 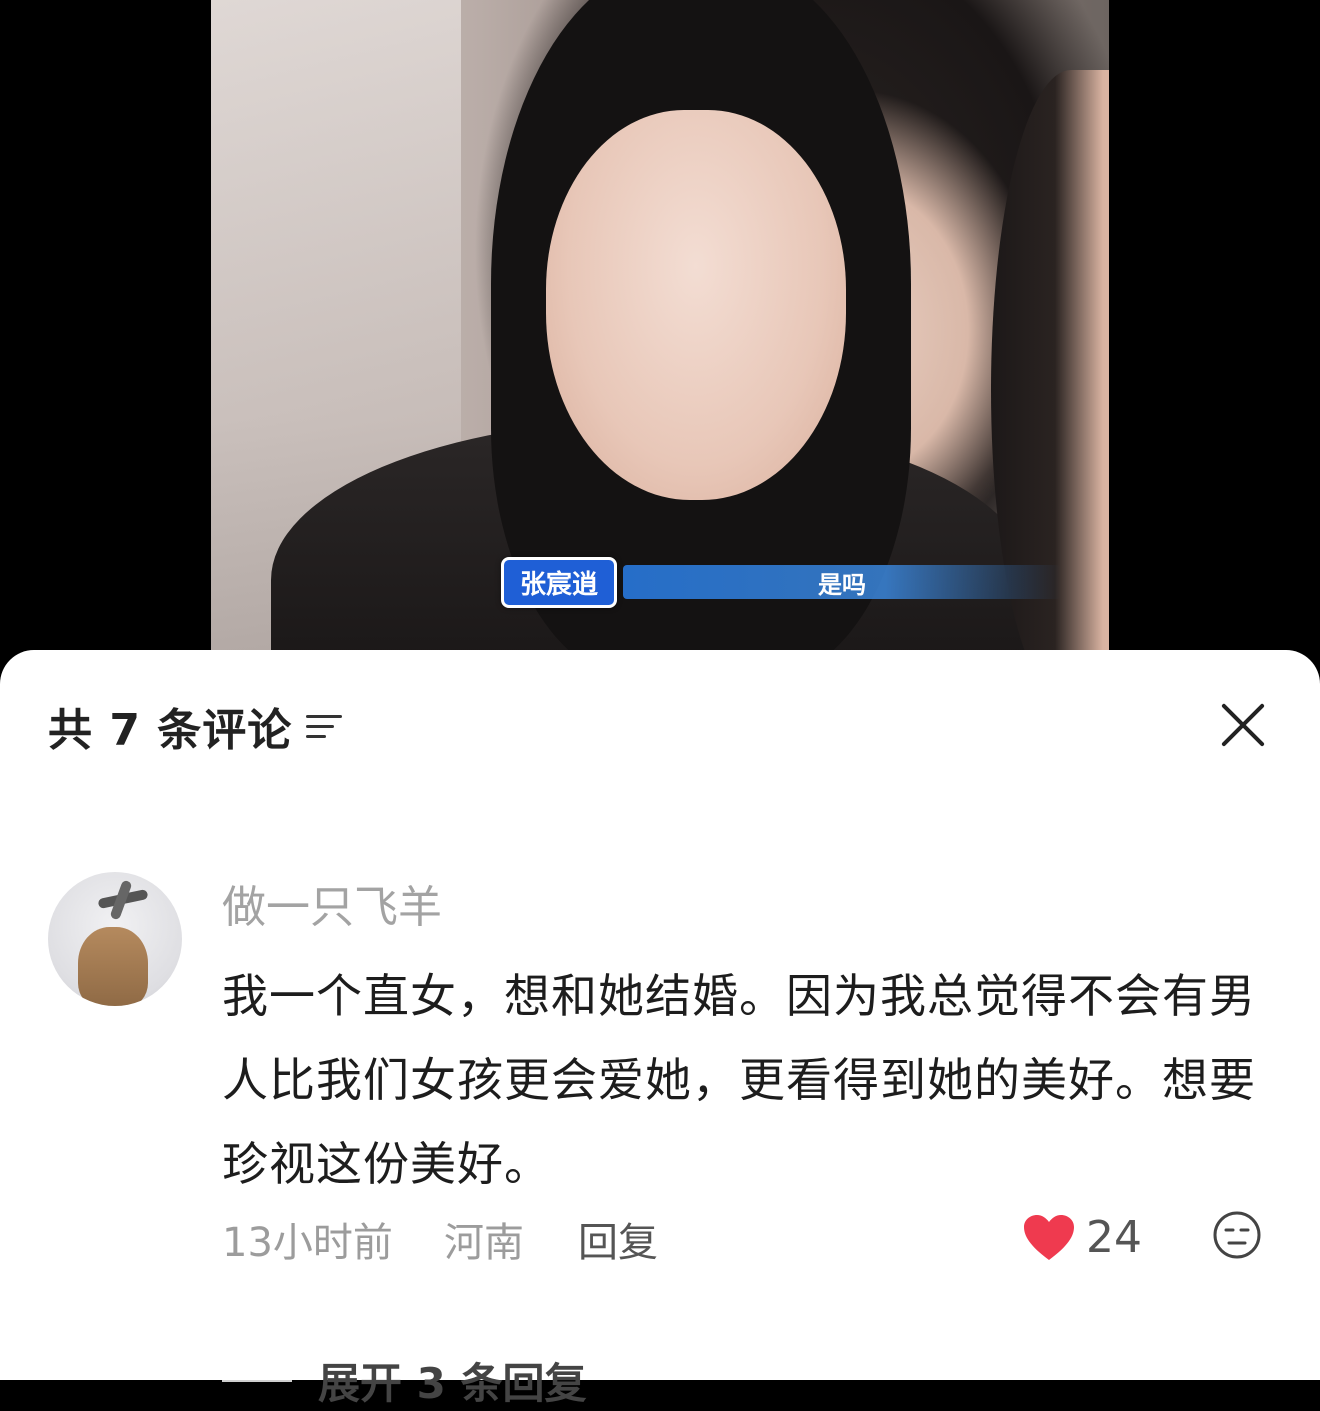 I want to click on reply-button: 回复, so click(x=618, y=1239).